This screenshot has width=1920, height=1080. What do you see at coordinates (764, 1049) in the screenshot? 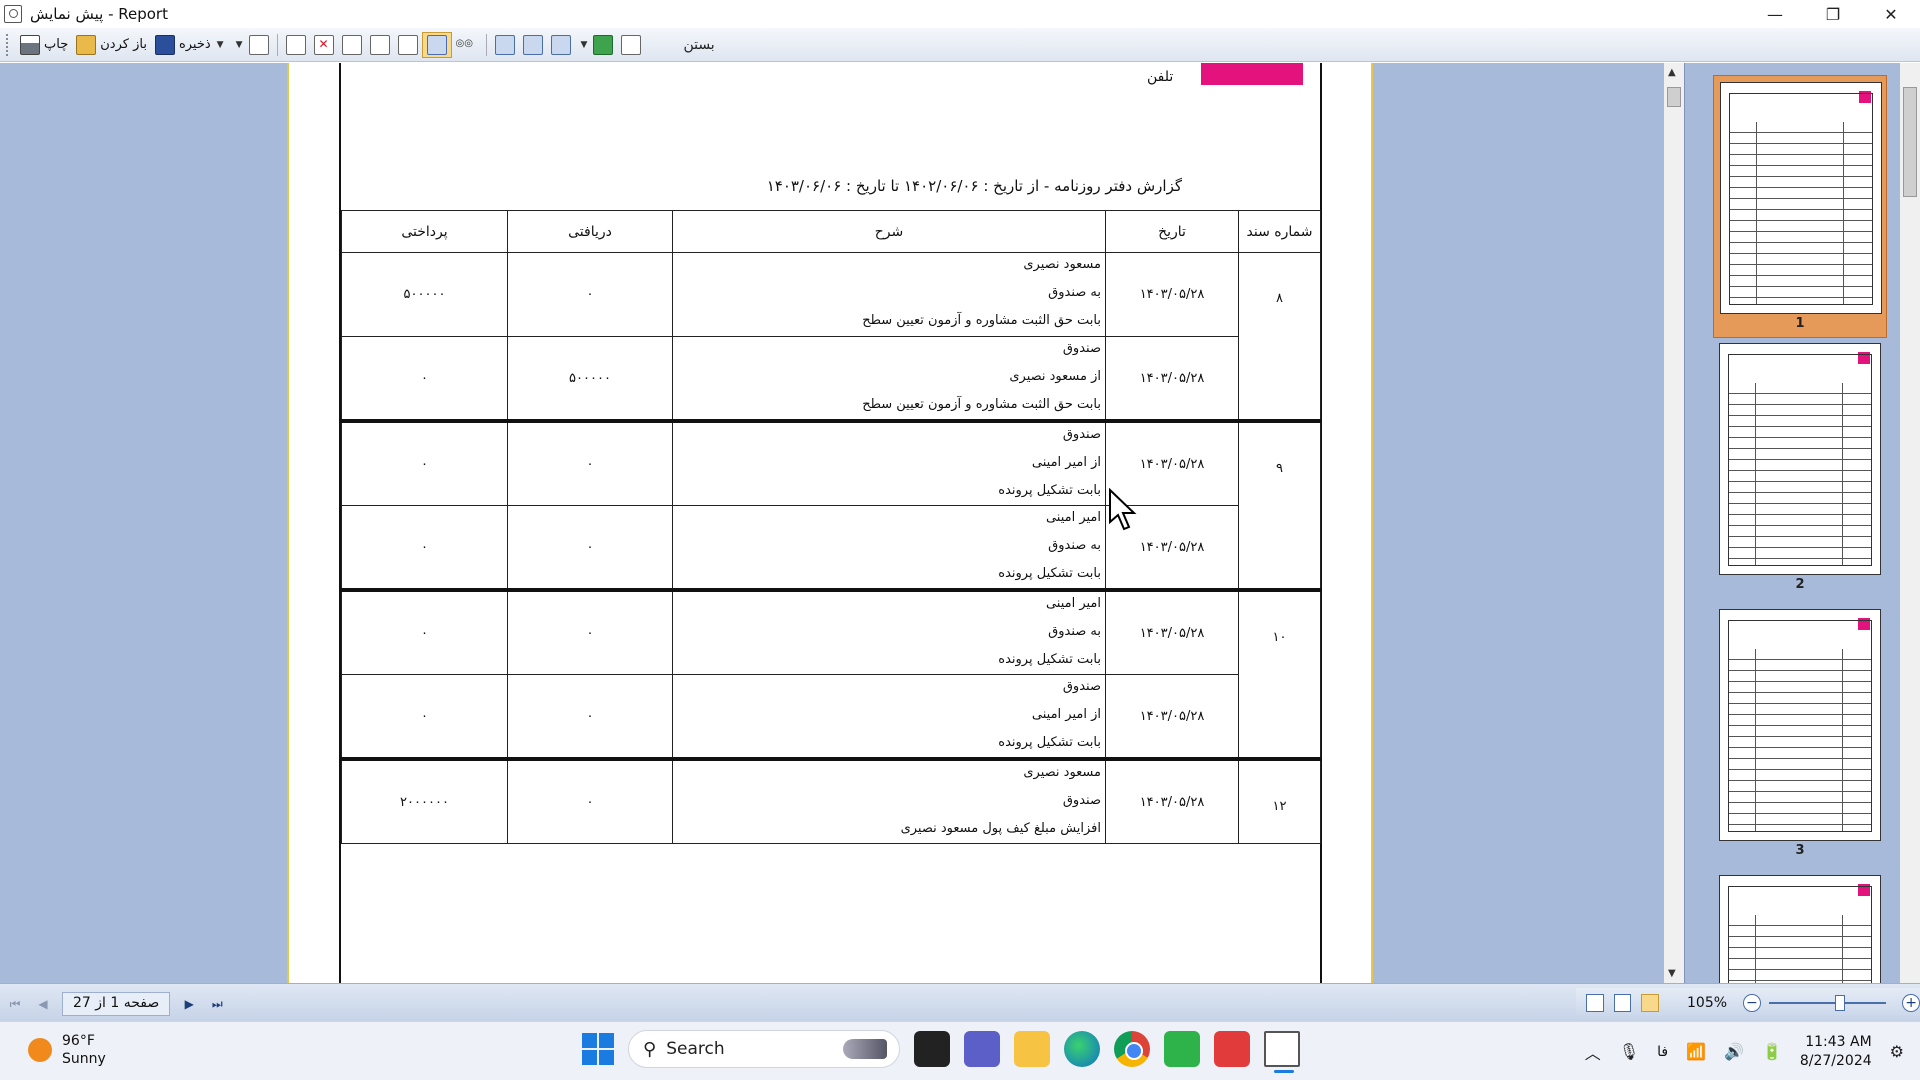
I see `taskbar-search: ⚲ Search` at bounding box center [764, 1049].